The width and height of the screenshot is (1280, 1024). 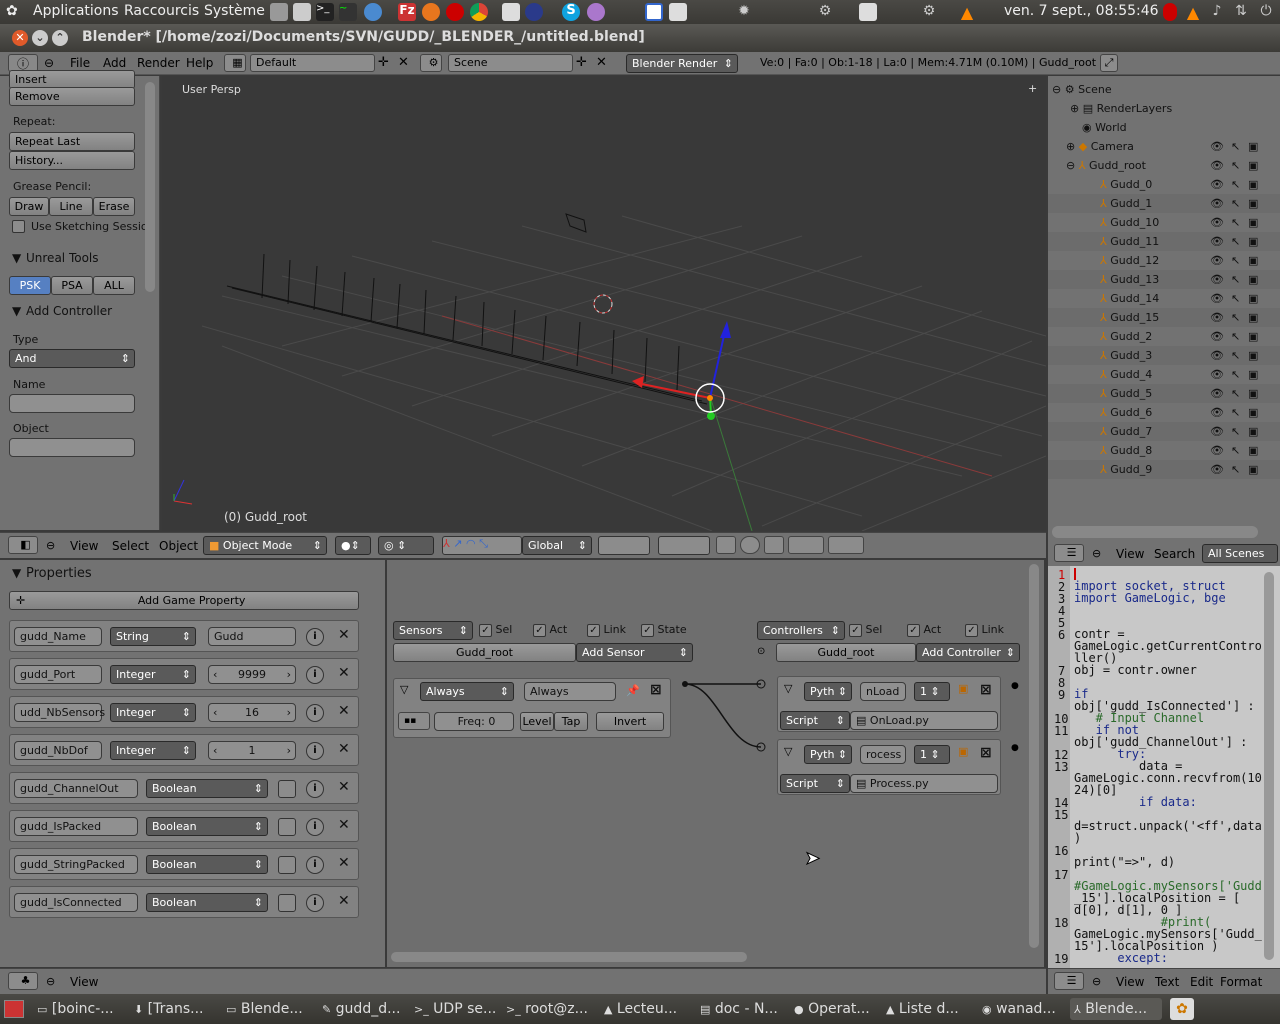 What do you see at coordinates (717, 364) in the screenshot?
I see `z-manipulator` at bounding box center [717, 364].